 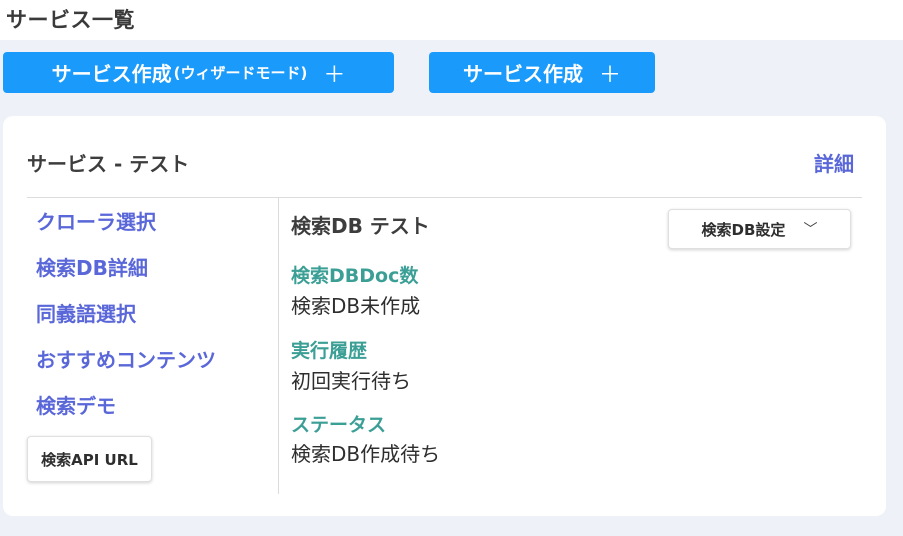 I want to click on nav-item-search-db-detail: 検索DB詳細, so click(x=126, y=275).